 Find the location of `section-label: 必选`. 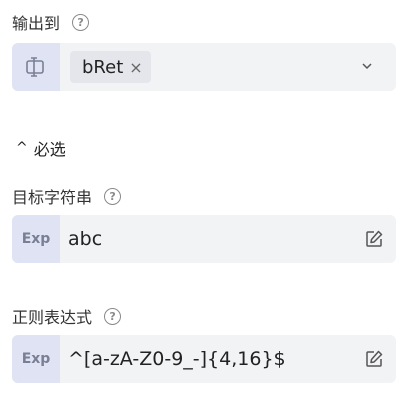

section-label: 必选 is located at coordinates (49, 149).